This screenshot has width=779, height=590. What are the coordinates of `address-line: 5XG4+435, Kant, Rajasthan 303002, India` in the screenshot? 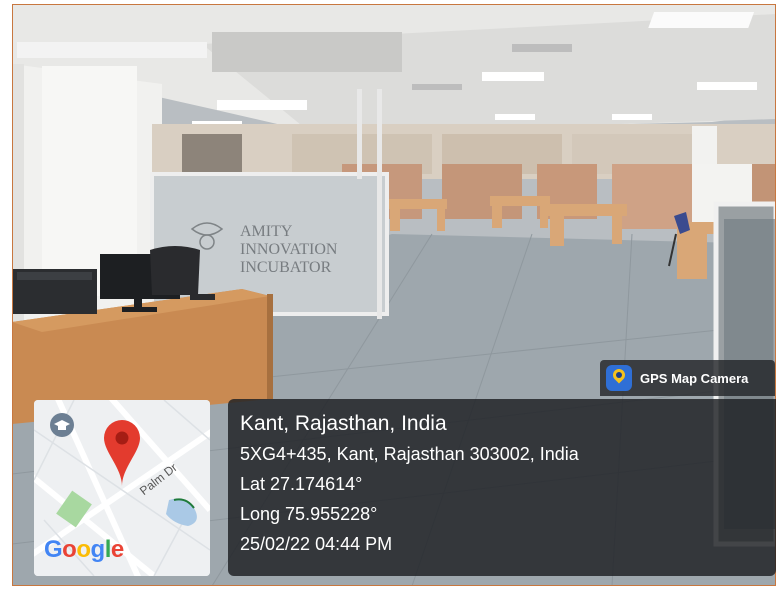 It's located at (409, 454).